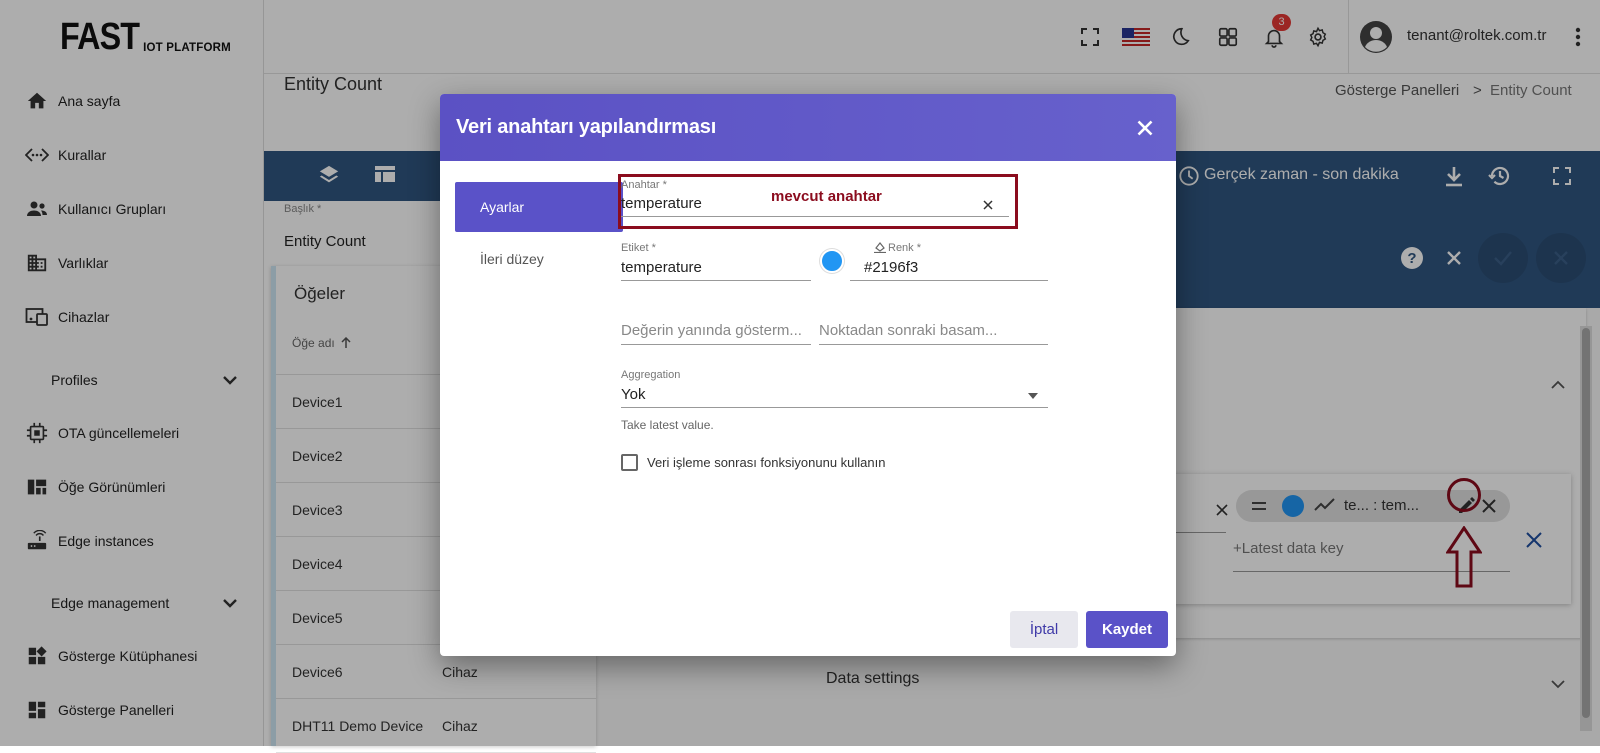  I want to click on color-field: Renk * #2196f3, so click(949, 261).